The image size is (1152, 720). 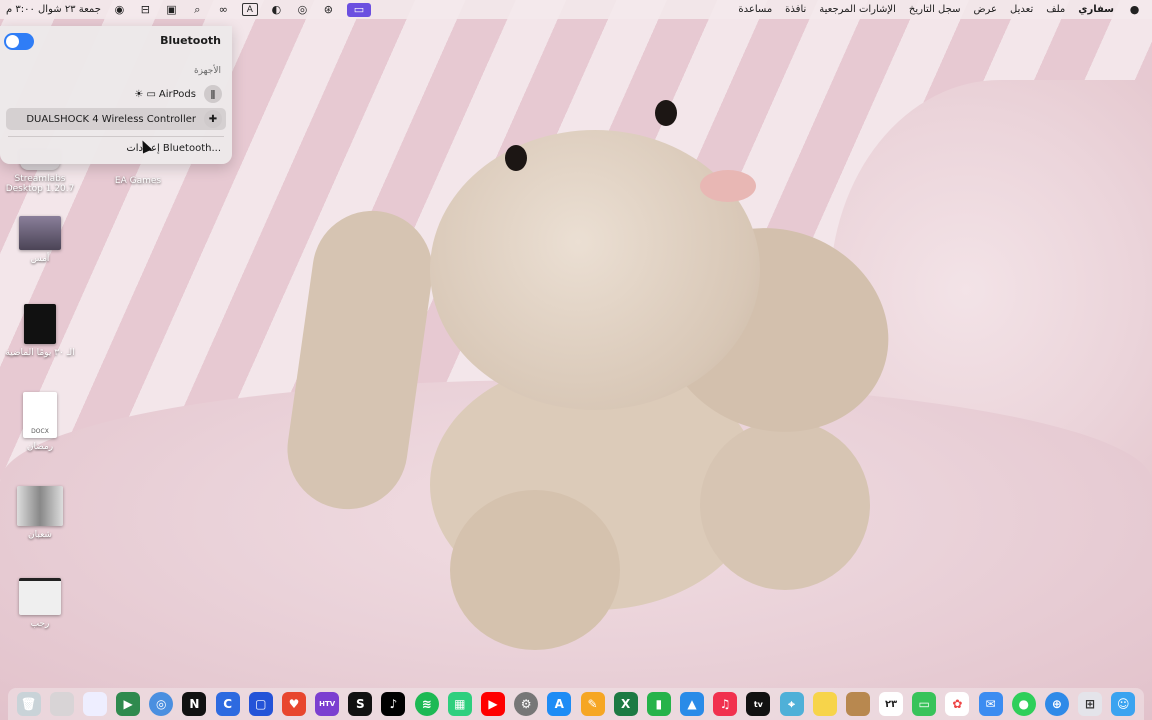 I want to click on app-menu-safari: سفاري, so click(x=1096, y=9).